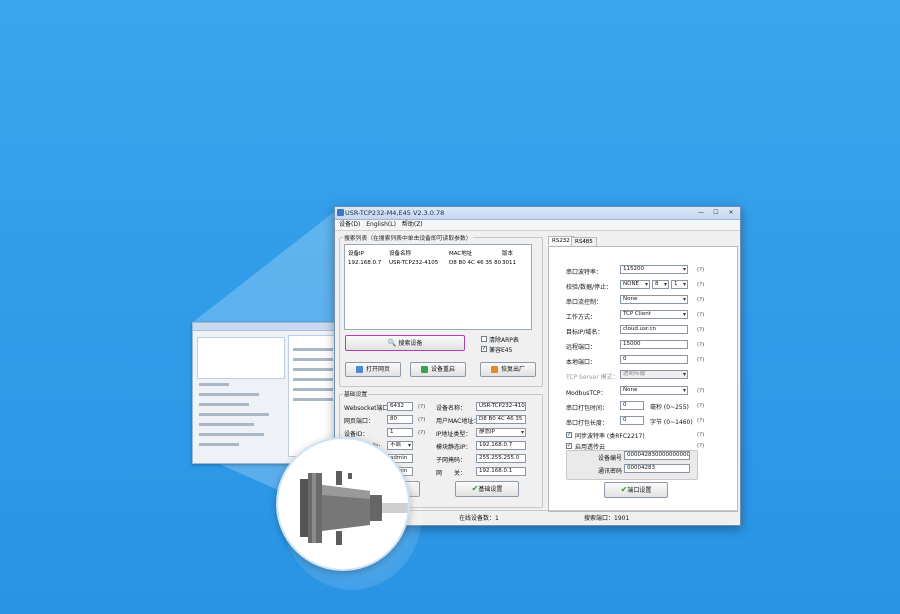  What do you see at coordinates (635, 284) in the screenshot?
I see `parity-select: NONE` at bounding box center [635, 284].